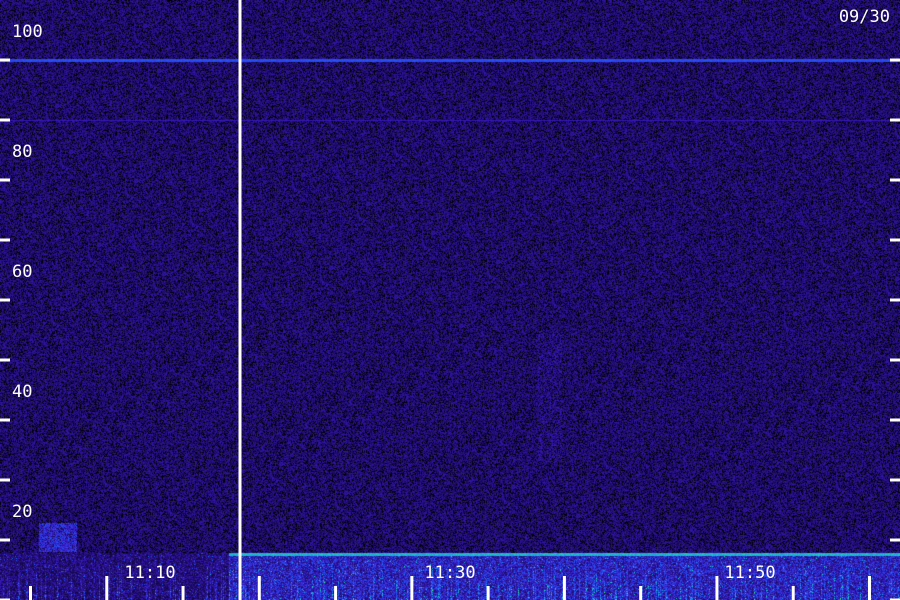  Describe the element at coordinates (22, 392) in the screenshot. I see `y-tick-label-40: 40` at that location.